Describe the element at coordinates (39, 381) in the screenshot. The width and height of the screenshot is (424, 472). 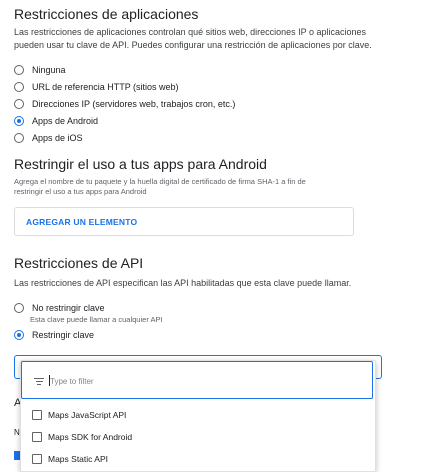
I see `filter-icon` at that location.